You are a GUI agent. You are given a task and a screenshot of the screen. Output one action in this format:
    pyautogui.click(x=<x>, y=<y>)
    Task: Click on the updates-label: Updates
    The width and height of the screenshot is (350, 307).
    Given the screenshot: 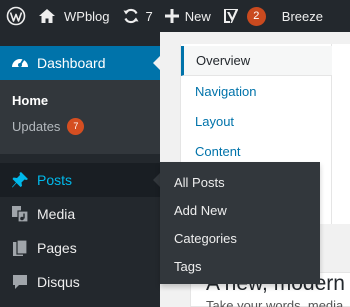 What is the action you would take?
    pyautogui.click(x=36, y=126)
    